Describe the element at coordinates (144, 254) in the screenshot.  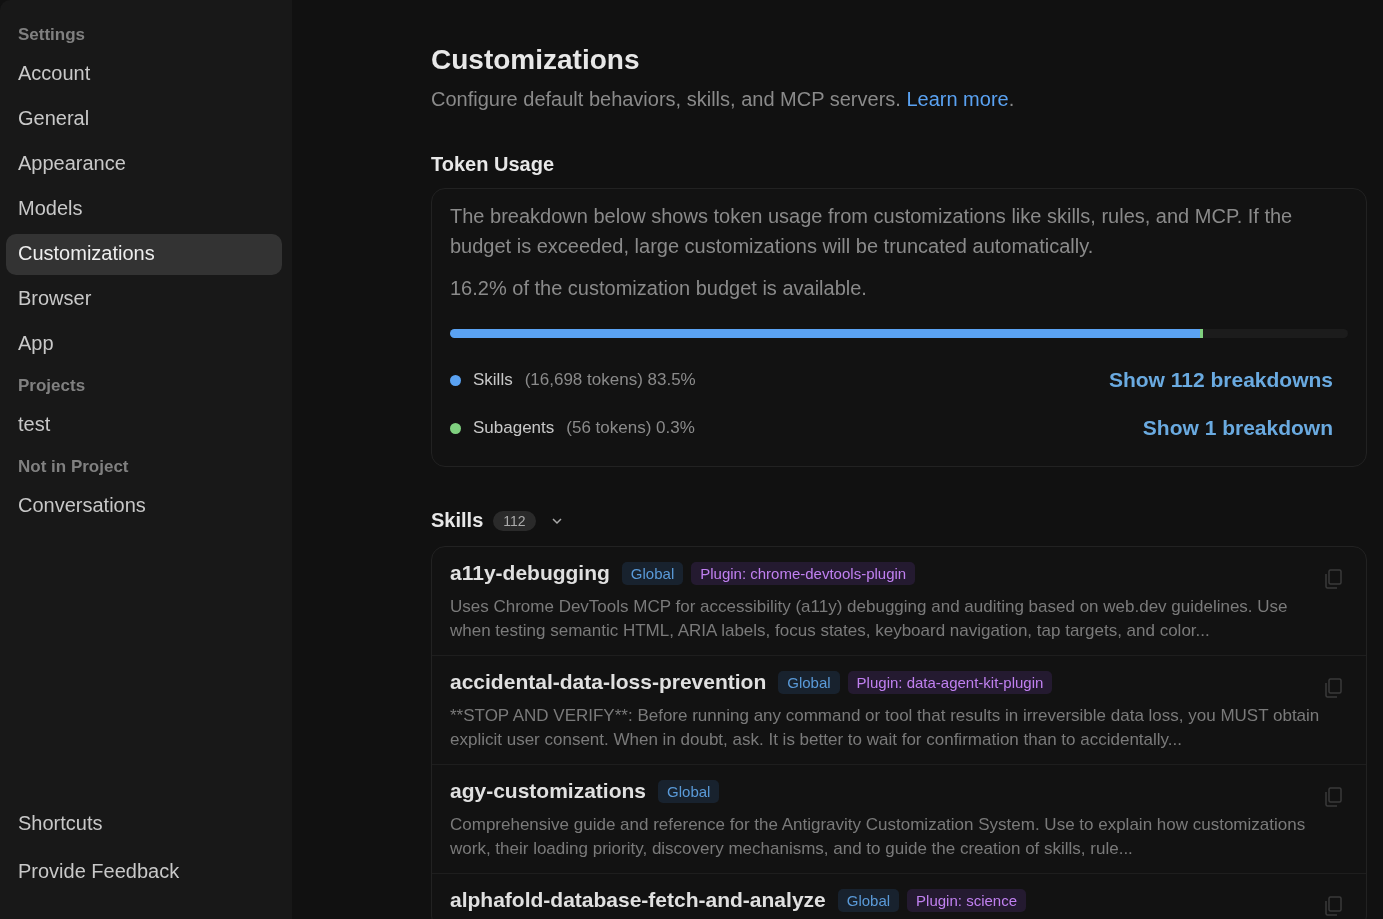
I see `sidebar-item: Customizations` at that location.